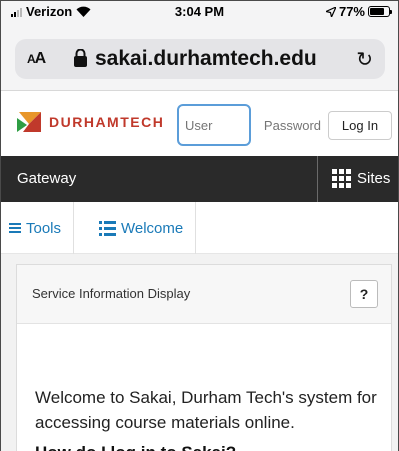 The width and height of the screenshot is (399, 451). What do you see at coordinates (380, 11) in the screenshot?
I see `battery-icon` at bounding box center [380, 11].